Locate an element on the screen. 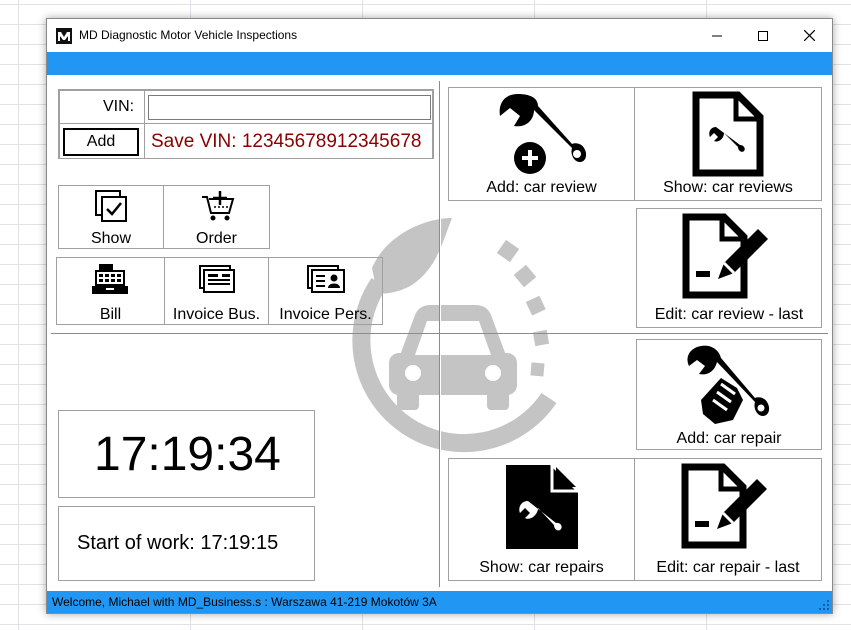  car-leaf-logo-icon is located at coordinates (454, 335).